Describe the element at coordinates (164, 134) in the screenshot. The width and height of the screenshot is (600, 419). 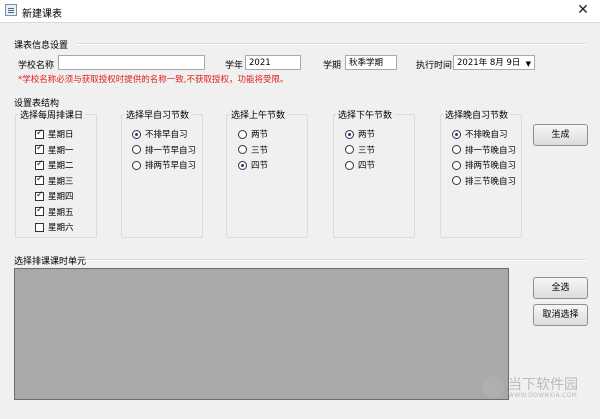
I see `morning-option-none: 不排早自习` at that location.